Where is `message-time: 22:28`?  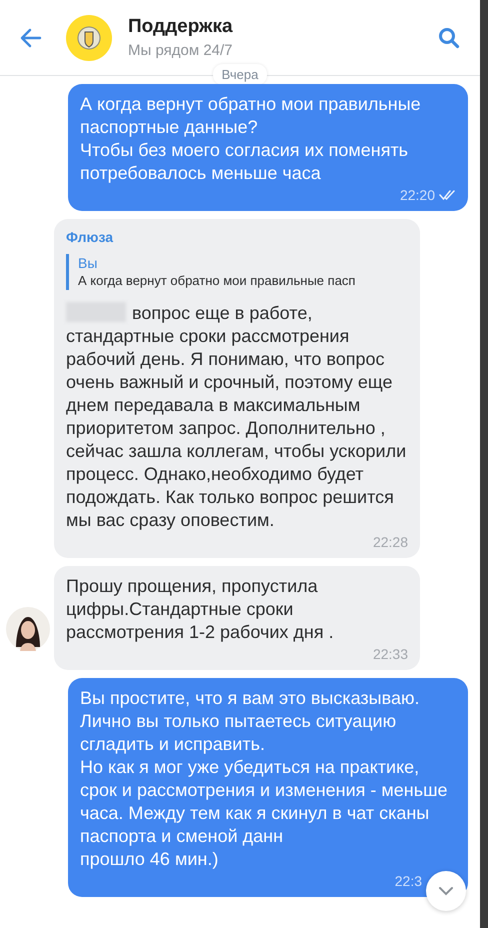
message-time: 22:28 is located at coordinates (390, 542).